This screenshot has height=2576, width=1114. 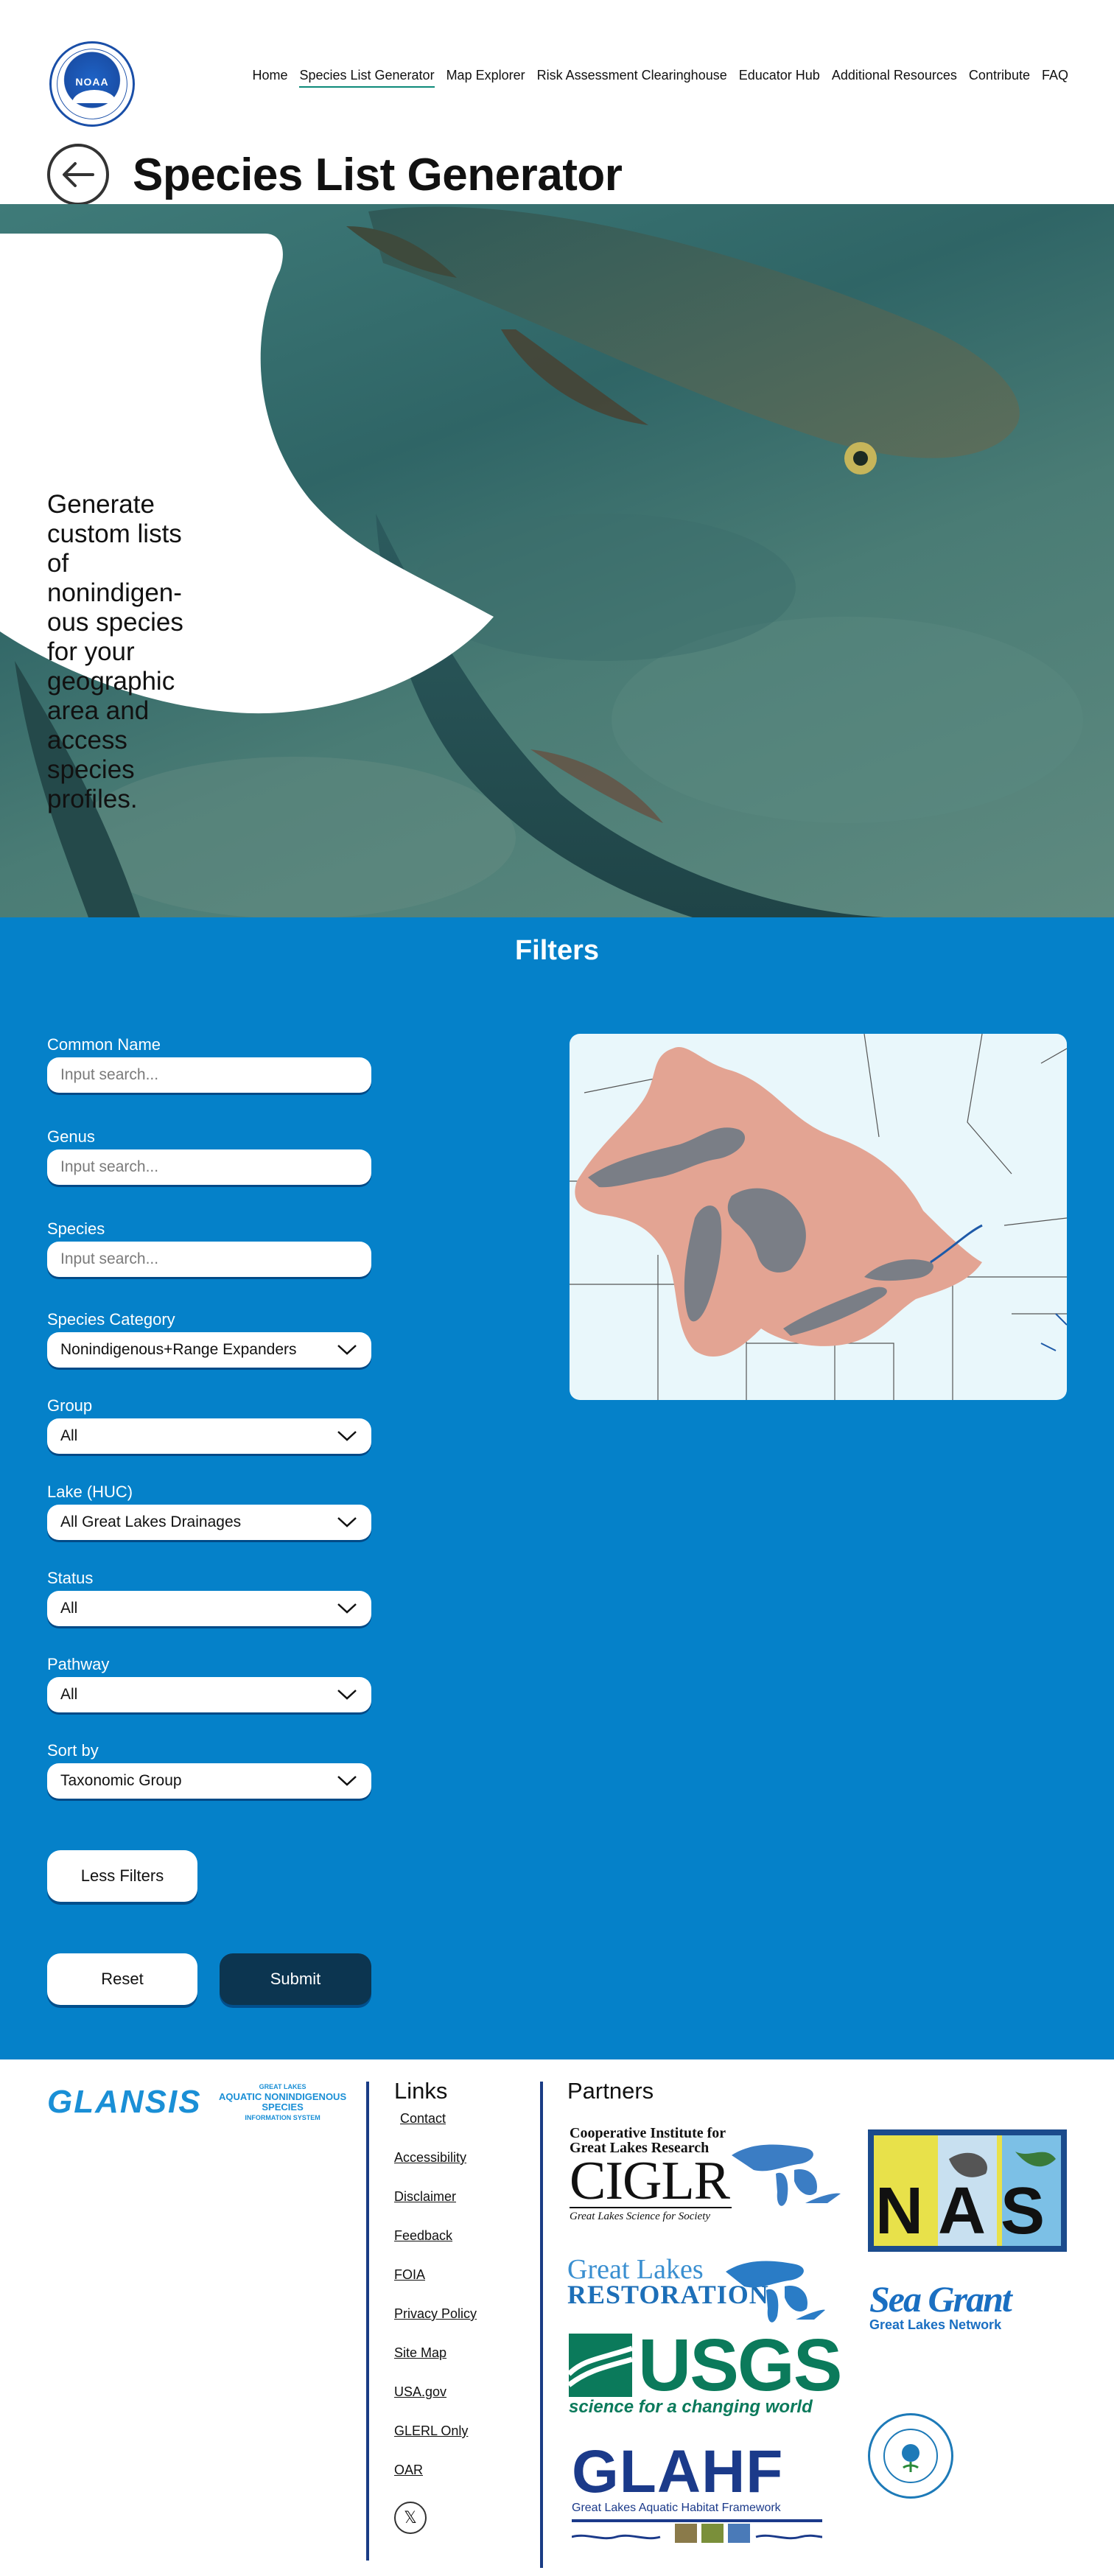 I want to click on link-disclaimer: Disclaimer, so click(x=435, y=2208).